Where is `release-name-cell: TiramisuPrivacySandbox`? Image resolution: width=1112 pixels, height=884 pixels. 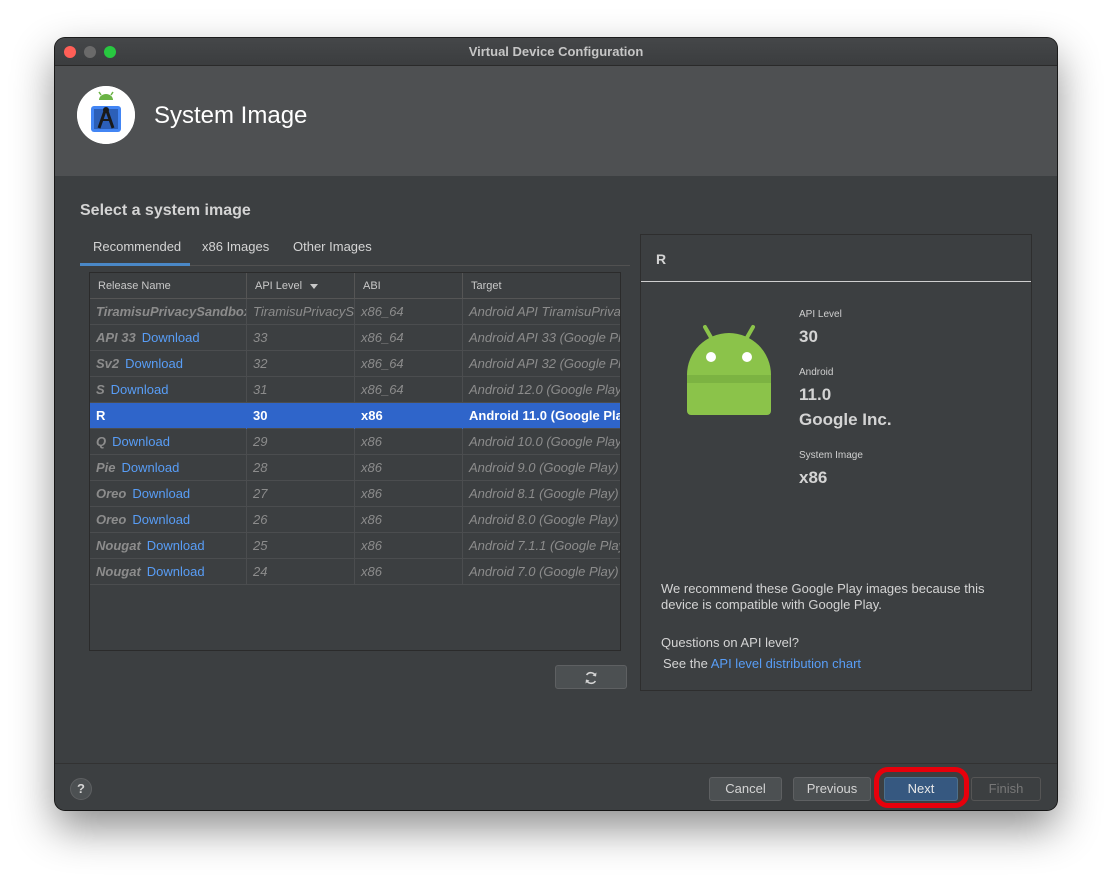 release-name-cell: TiramisuPrivacySandbox is located at coordinates (168, 312).